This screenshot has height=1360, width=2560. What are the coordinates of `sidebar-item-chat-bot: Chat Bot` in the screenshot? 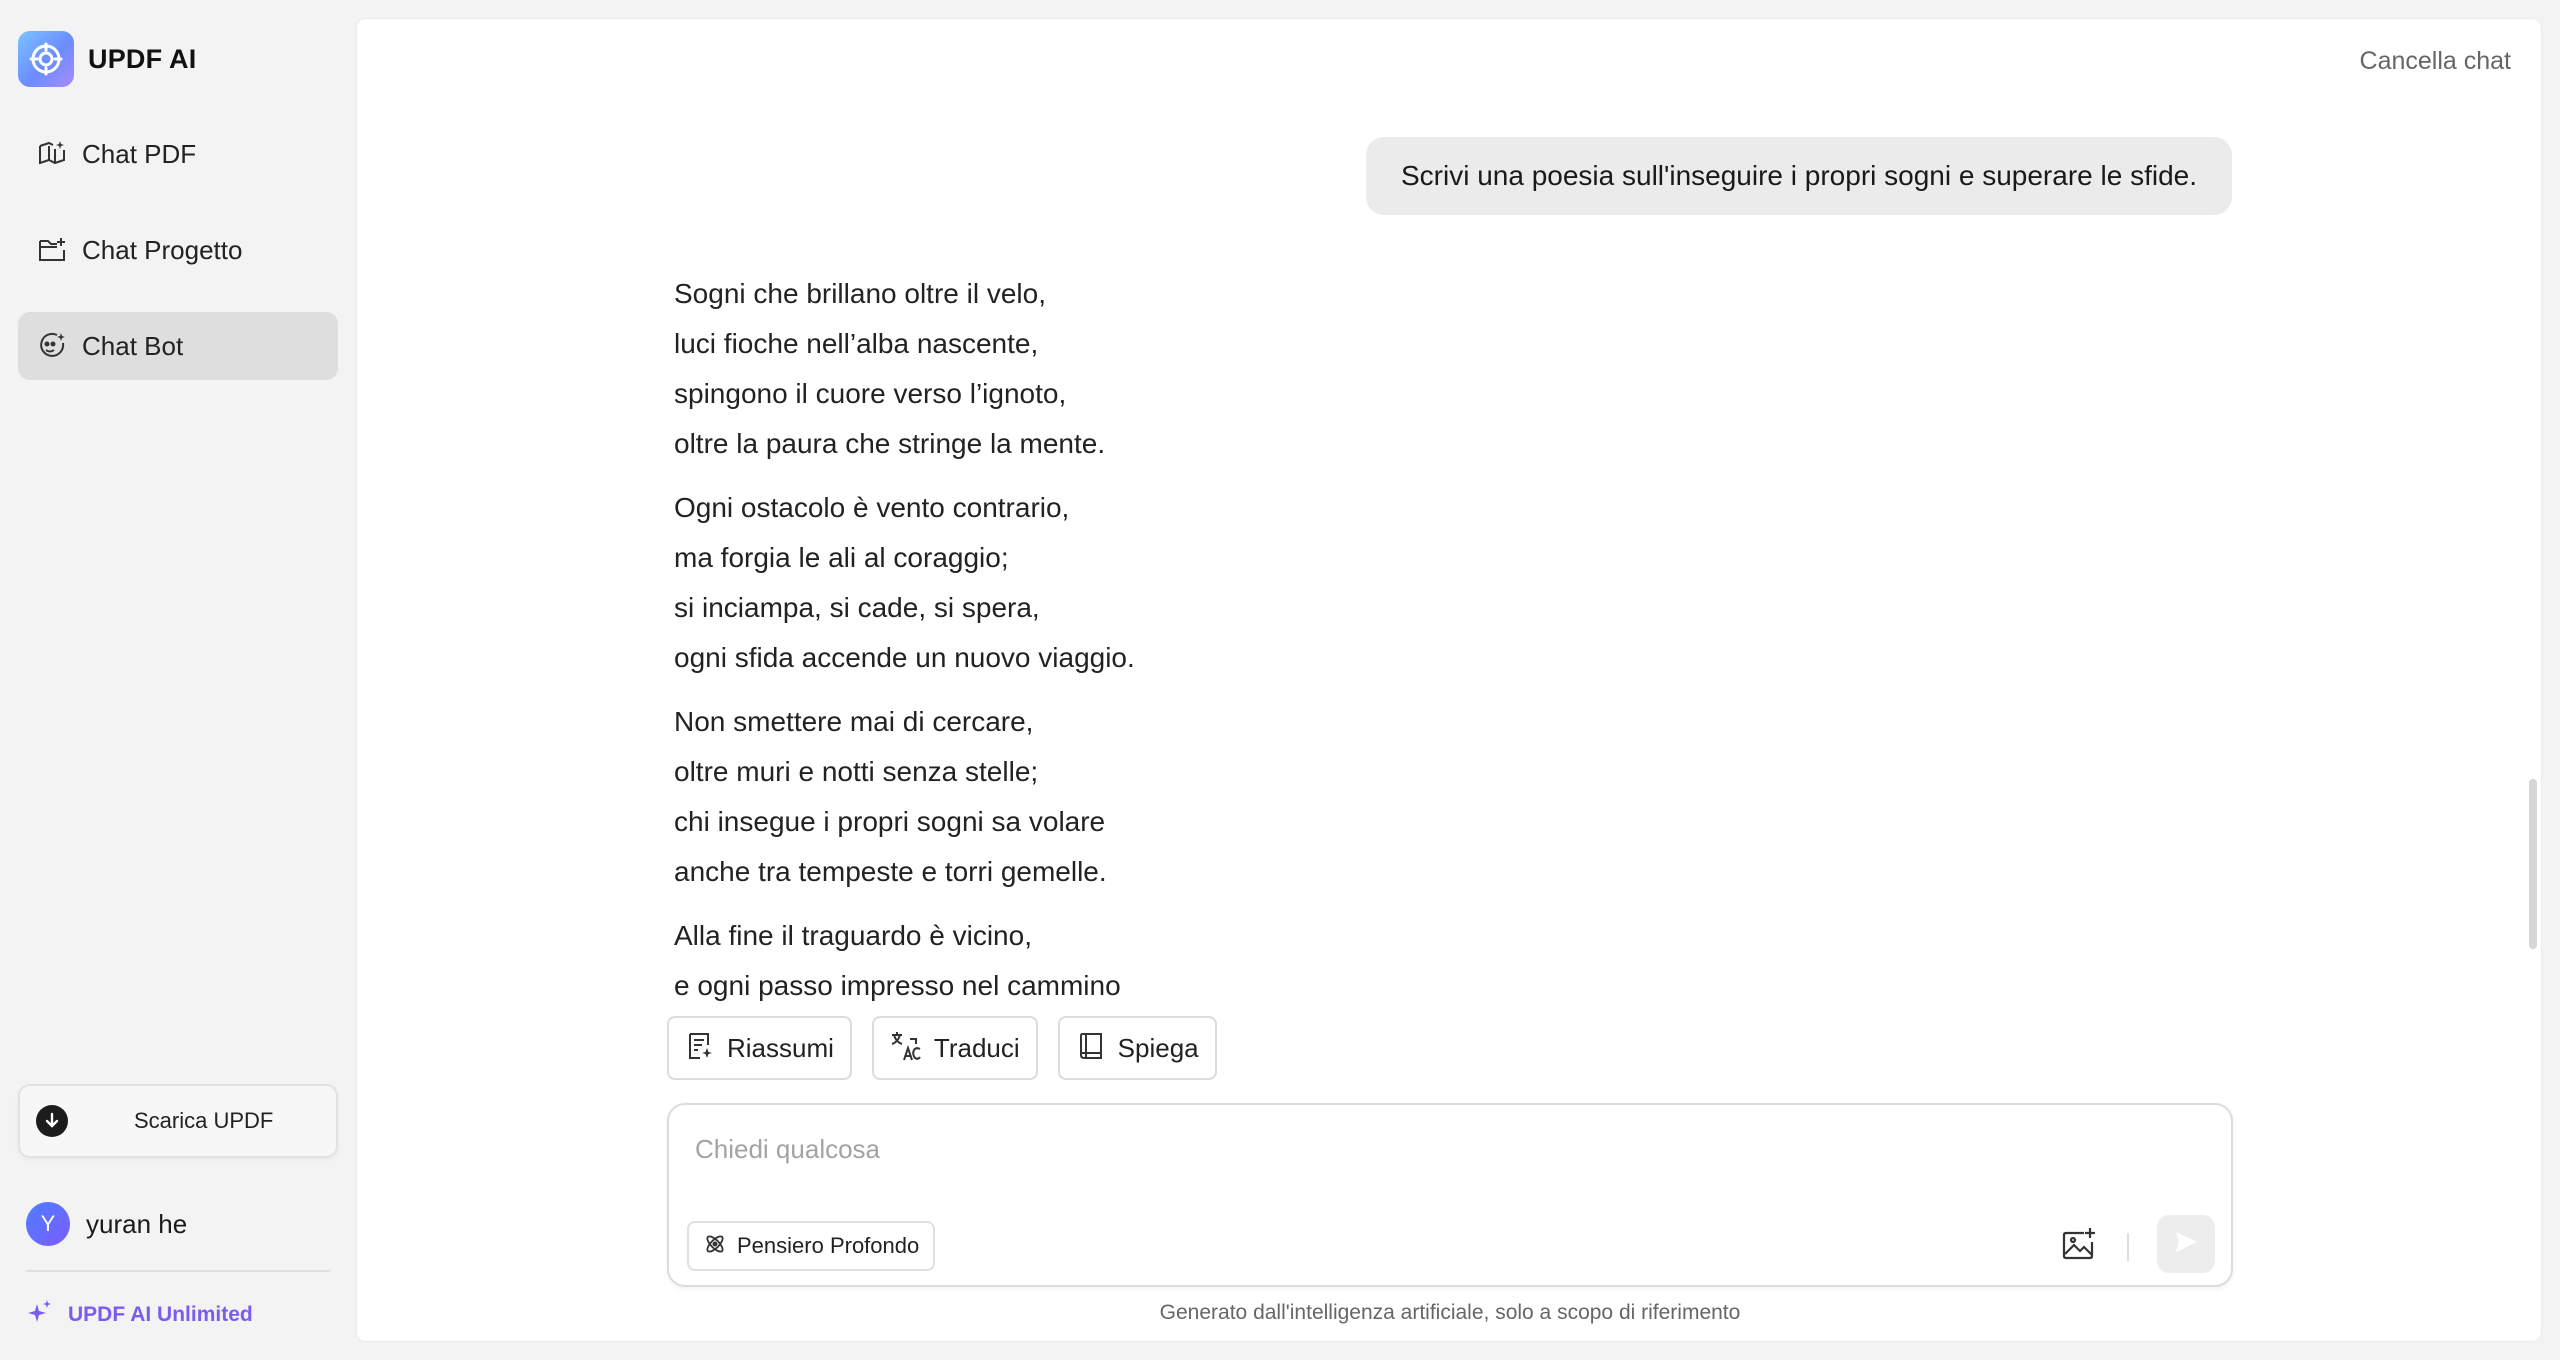 It's located at (178, 346).